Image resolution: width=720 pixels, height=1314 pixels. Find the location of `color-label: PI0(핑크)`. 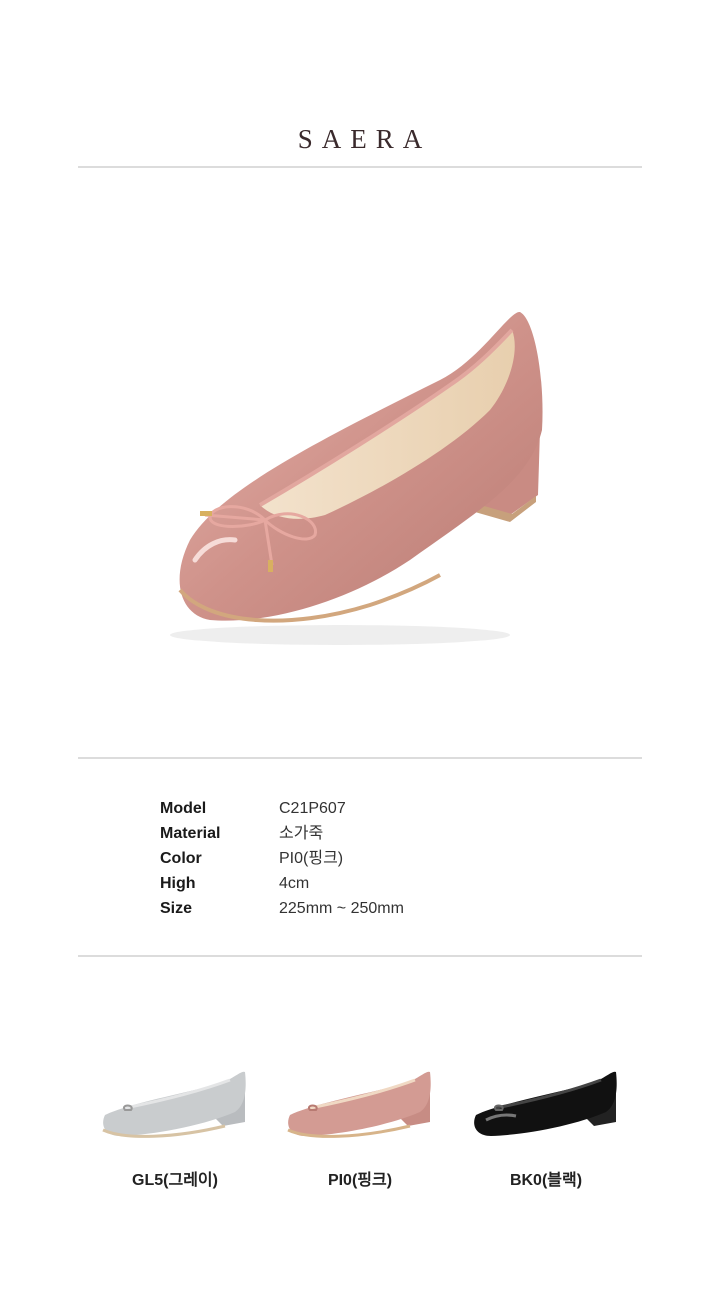

color-label: PI0(핑크) is located at coordinates (360, 1180).